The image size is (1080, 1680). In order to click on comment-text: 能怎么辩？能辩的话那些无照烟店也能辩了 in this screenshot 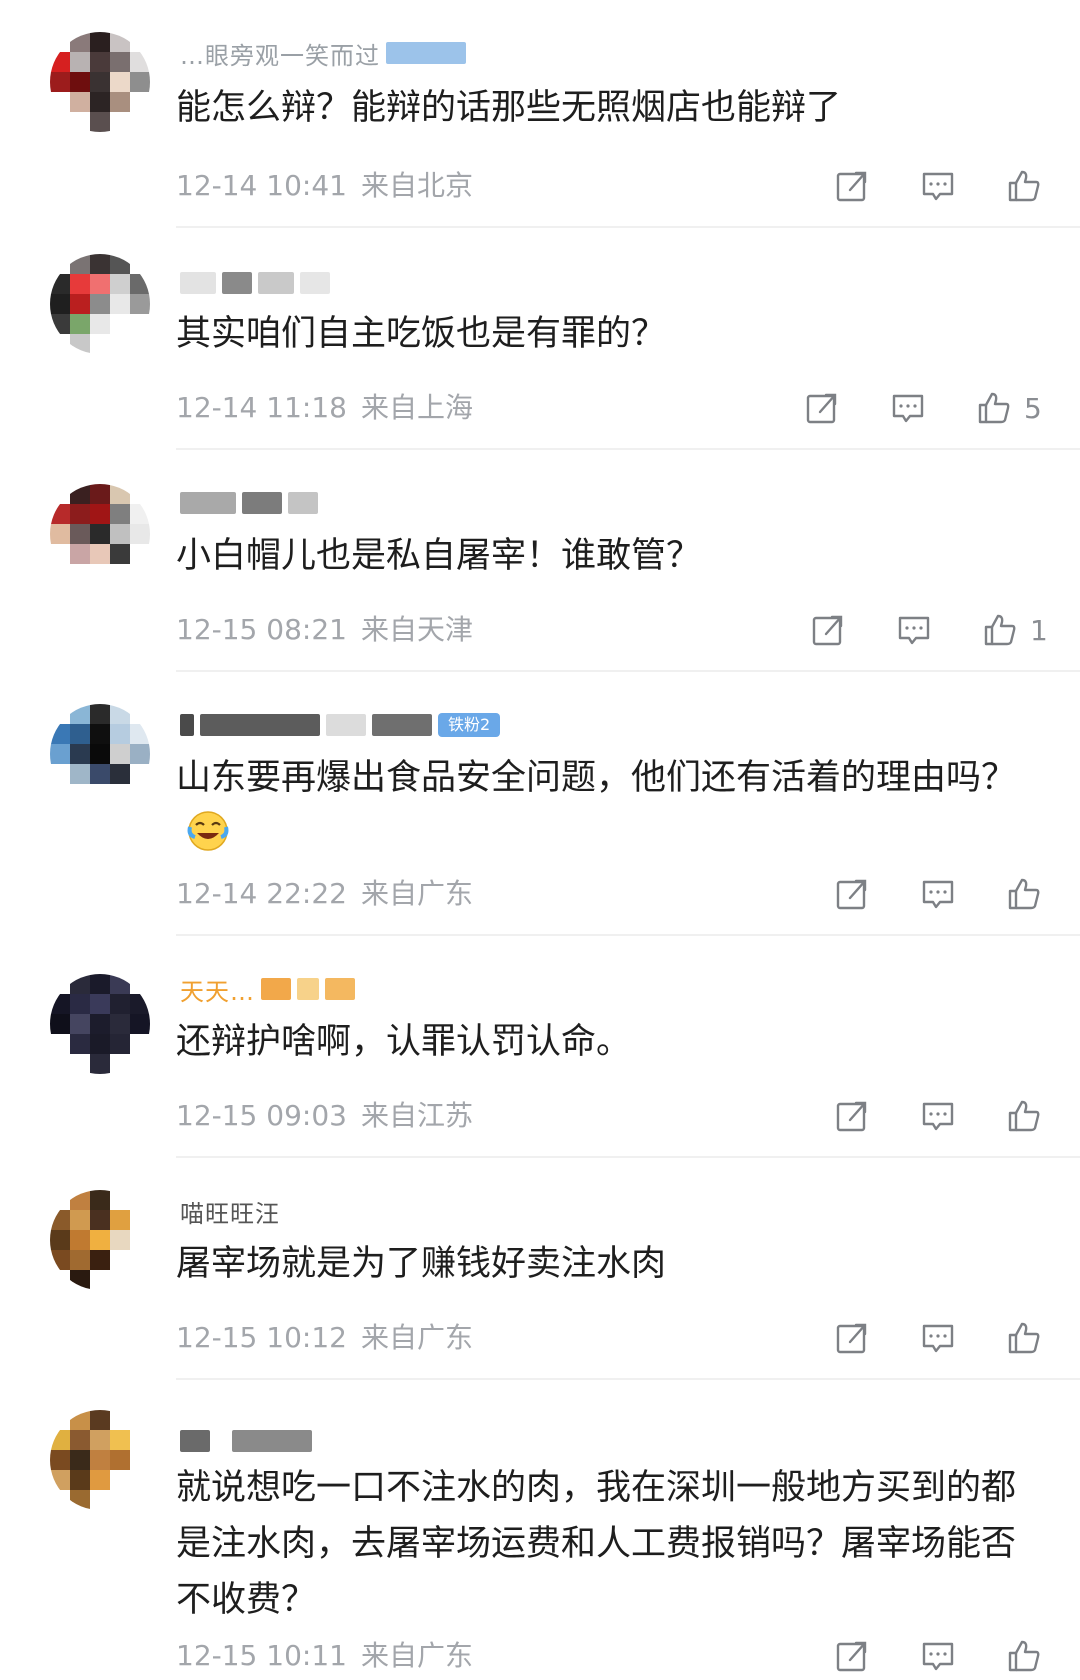, I will do `click(509, 108)`.